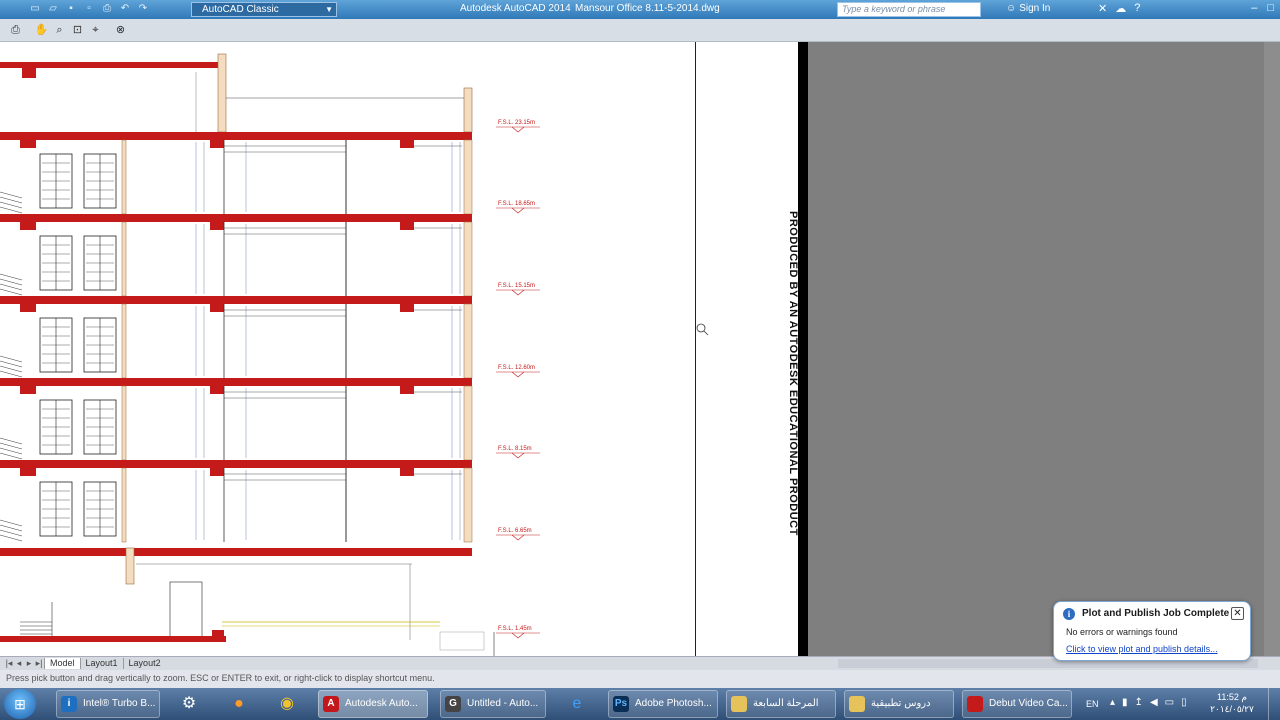 This screenshot has height=720, width=1280. Describe the element at coordinates (1120, 8) in the screenshot. I see `a360-icon: ☁` at that location.